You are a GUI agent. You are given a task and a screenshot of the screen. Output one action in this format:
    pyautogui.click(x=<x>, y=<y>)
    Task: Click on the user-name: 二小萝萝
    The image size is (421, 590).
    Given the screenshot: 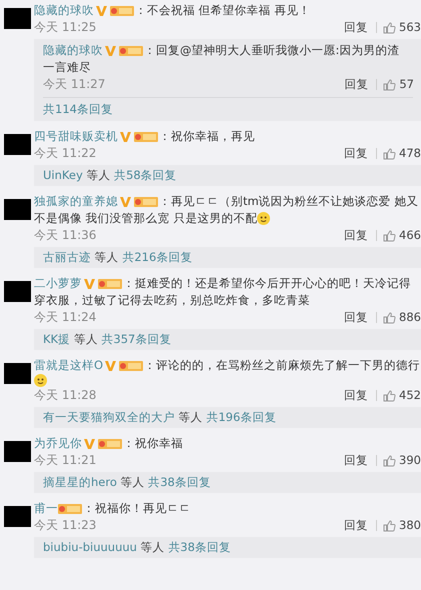 What is the action you would take?
    pyautogui.click(x=58, y=283)
    